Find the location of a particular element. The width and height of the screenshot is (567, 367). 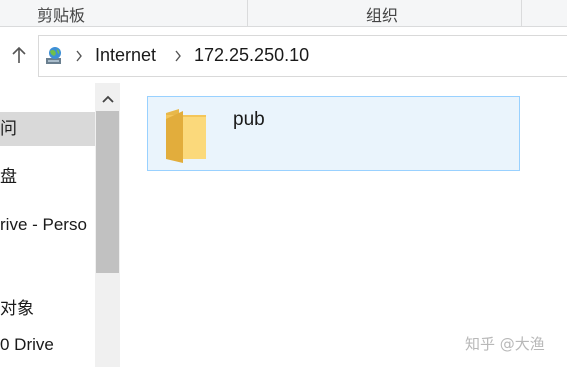

address-row: Internet 172.25.250.10 is located at coordinates (283, 54).